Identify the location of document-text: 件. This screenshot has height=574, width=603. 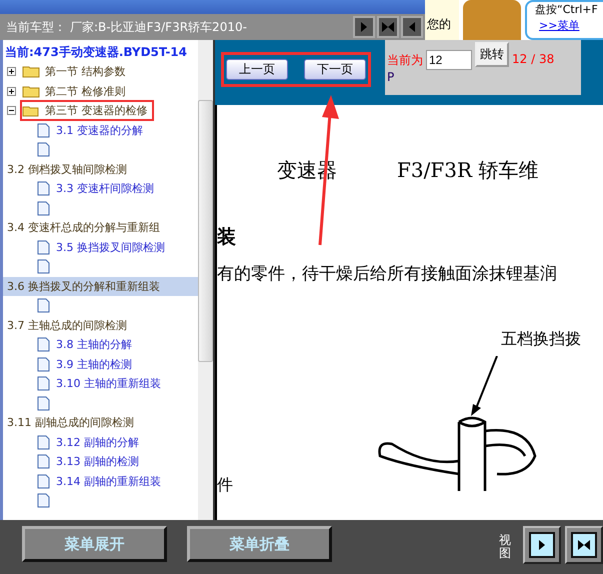
(225, 485).